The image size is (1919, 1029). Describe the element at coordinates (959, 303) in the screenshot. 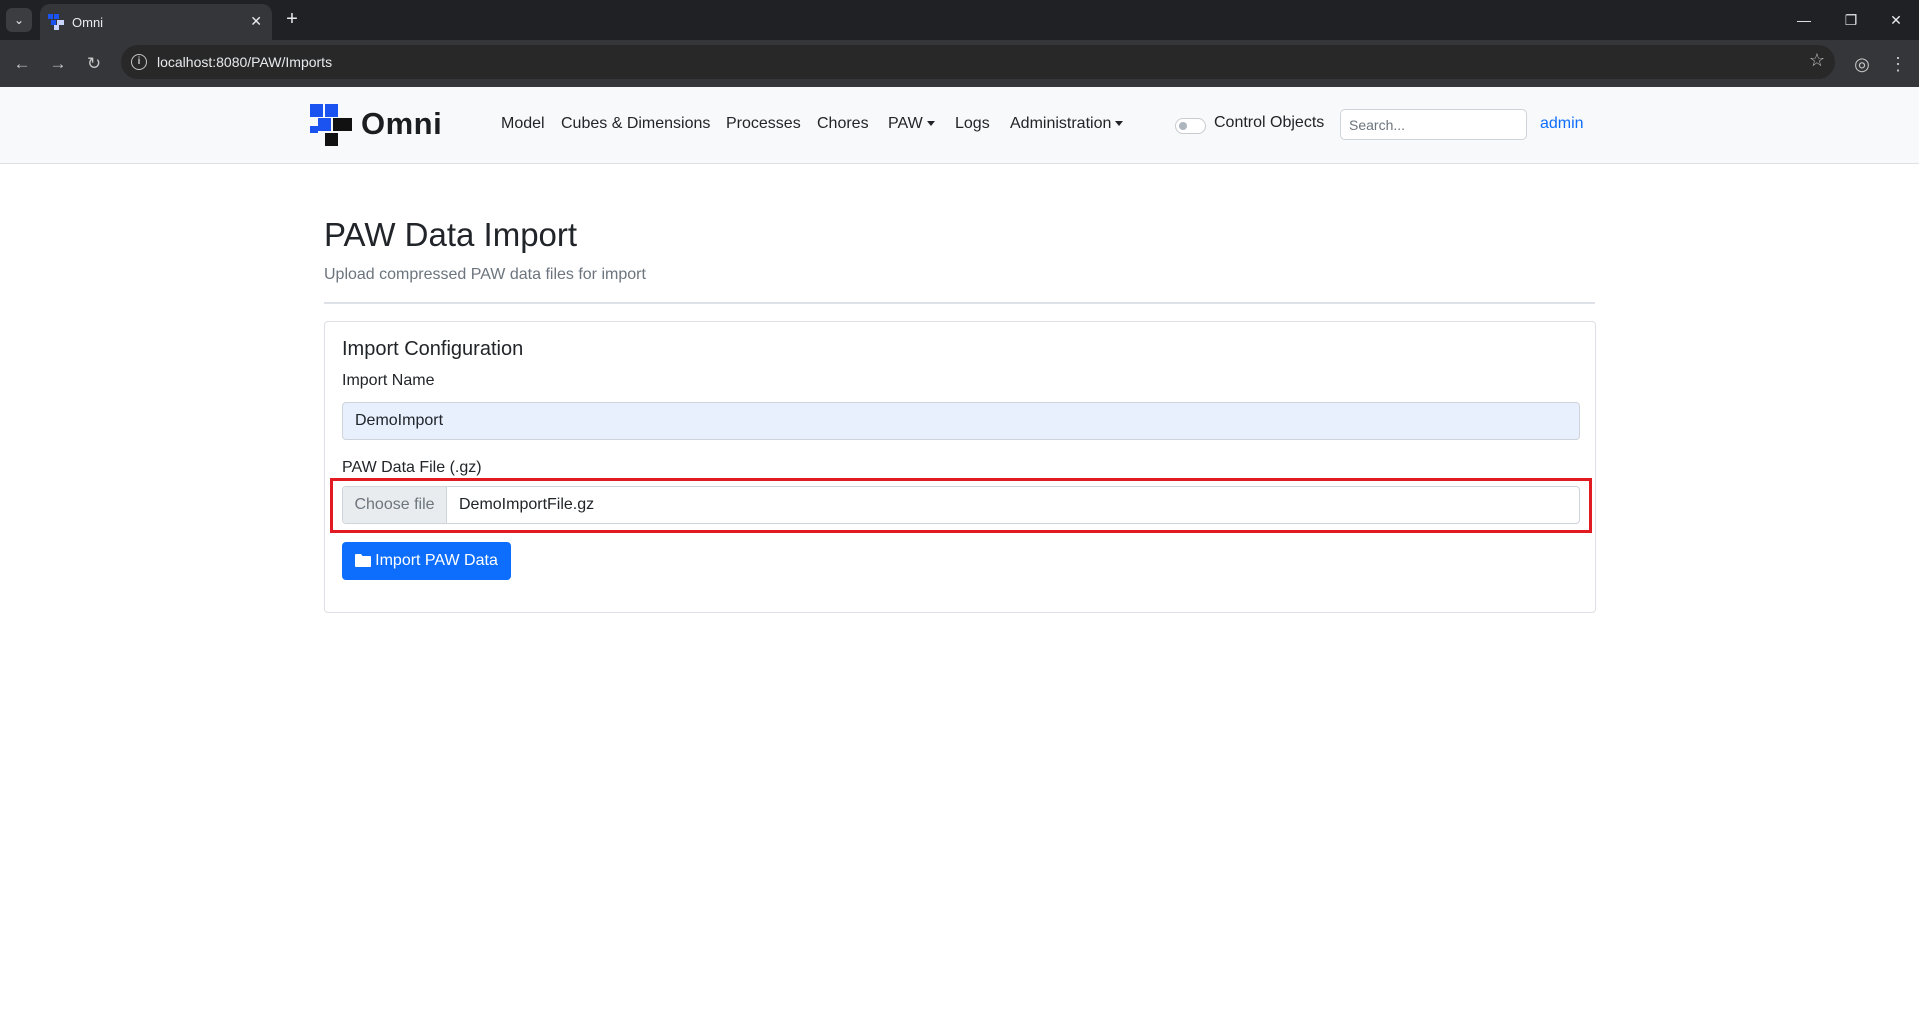

I see `header-divider` at that location.